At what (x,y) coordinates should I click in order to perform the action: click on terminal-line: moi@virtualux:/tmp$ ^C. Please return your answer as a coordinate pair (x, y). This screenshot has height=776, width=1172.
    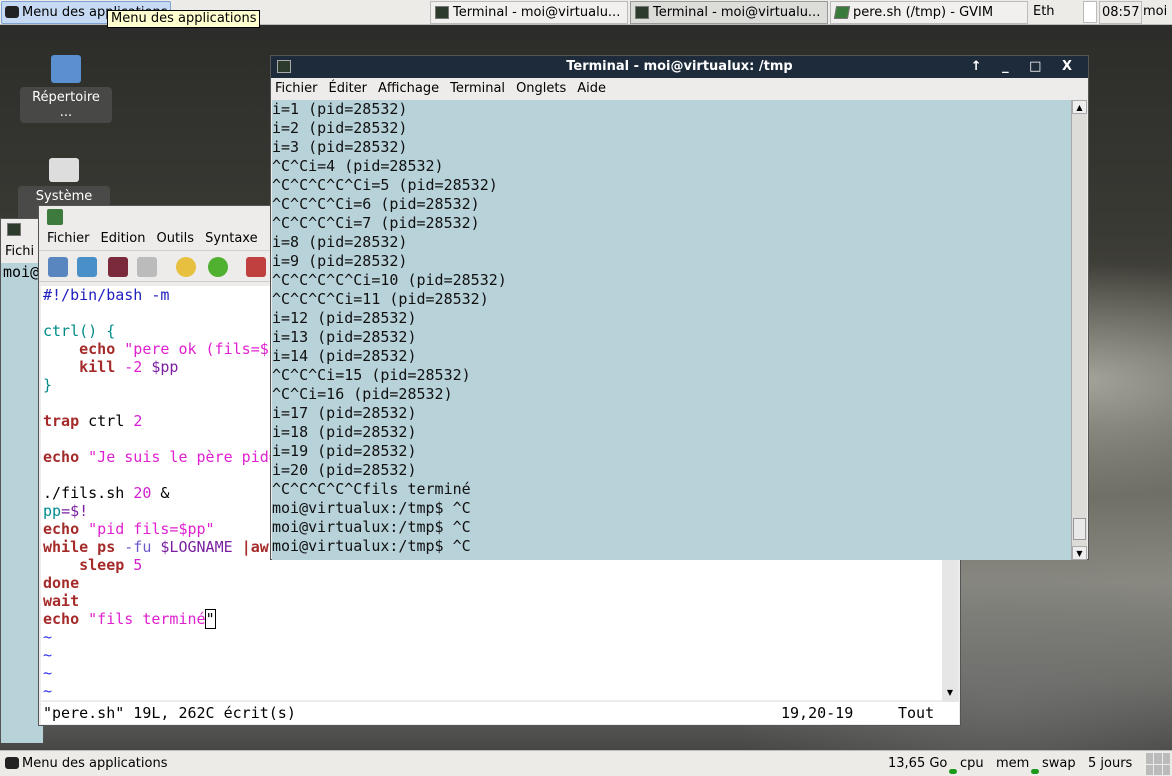
    Looking at the image, I should click on (371, 527).